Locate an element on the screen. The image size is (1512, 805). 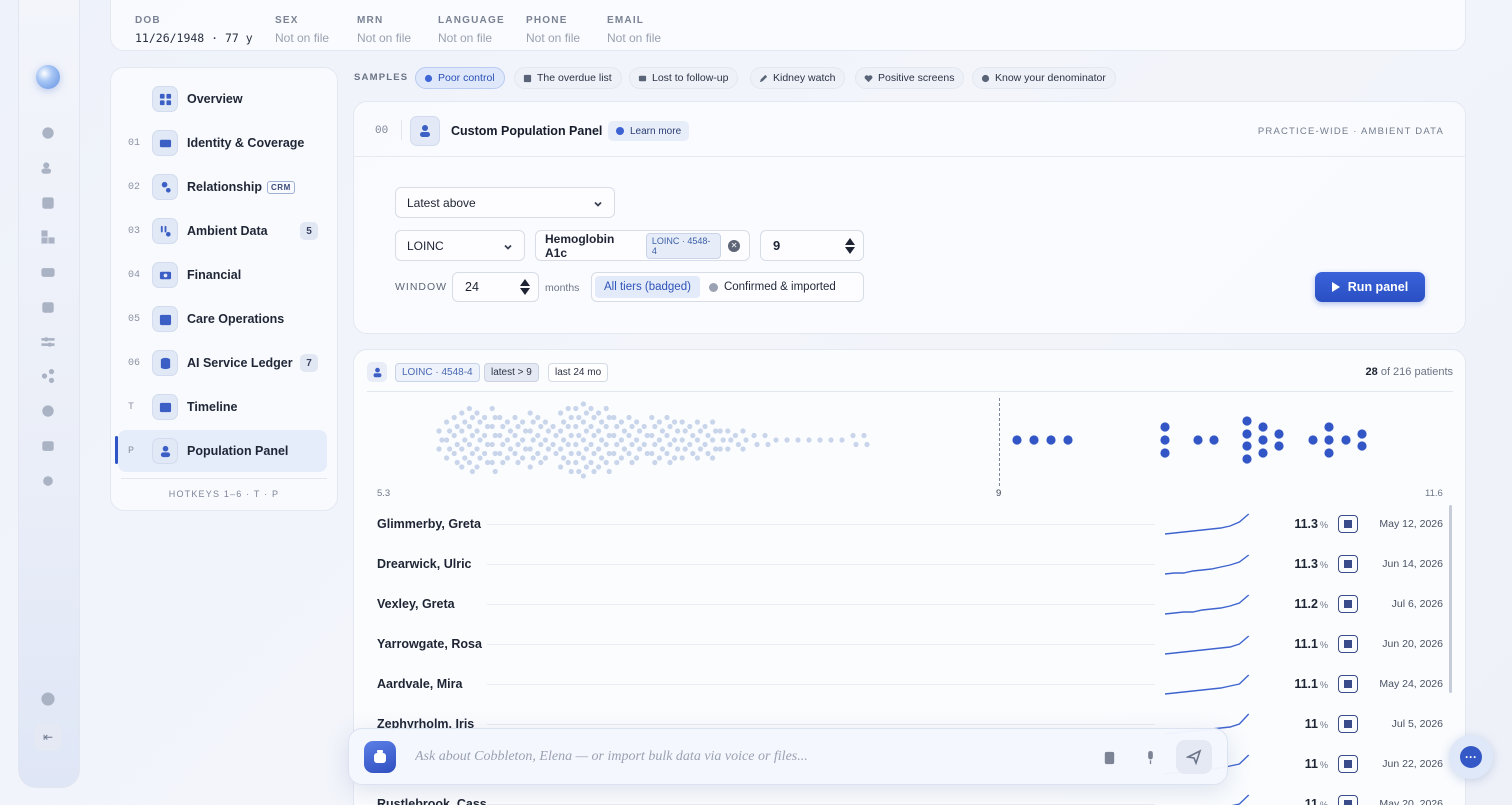
stepper-arrows is located at coordinates (525, 287).